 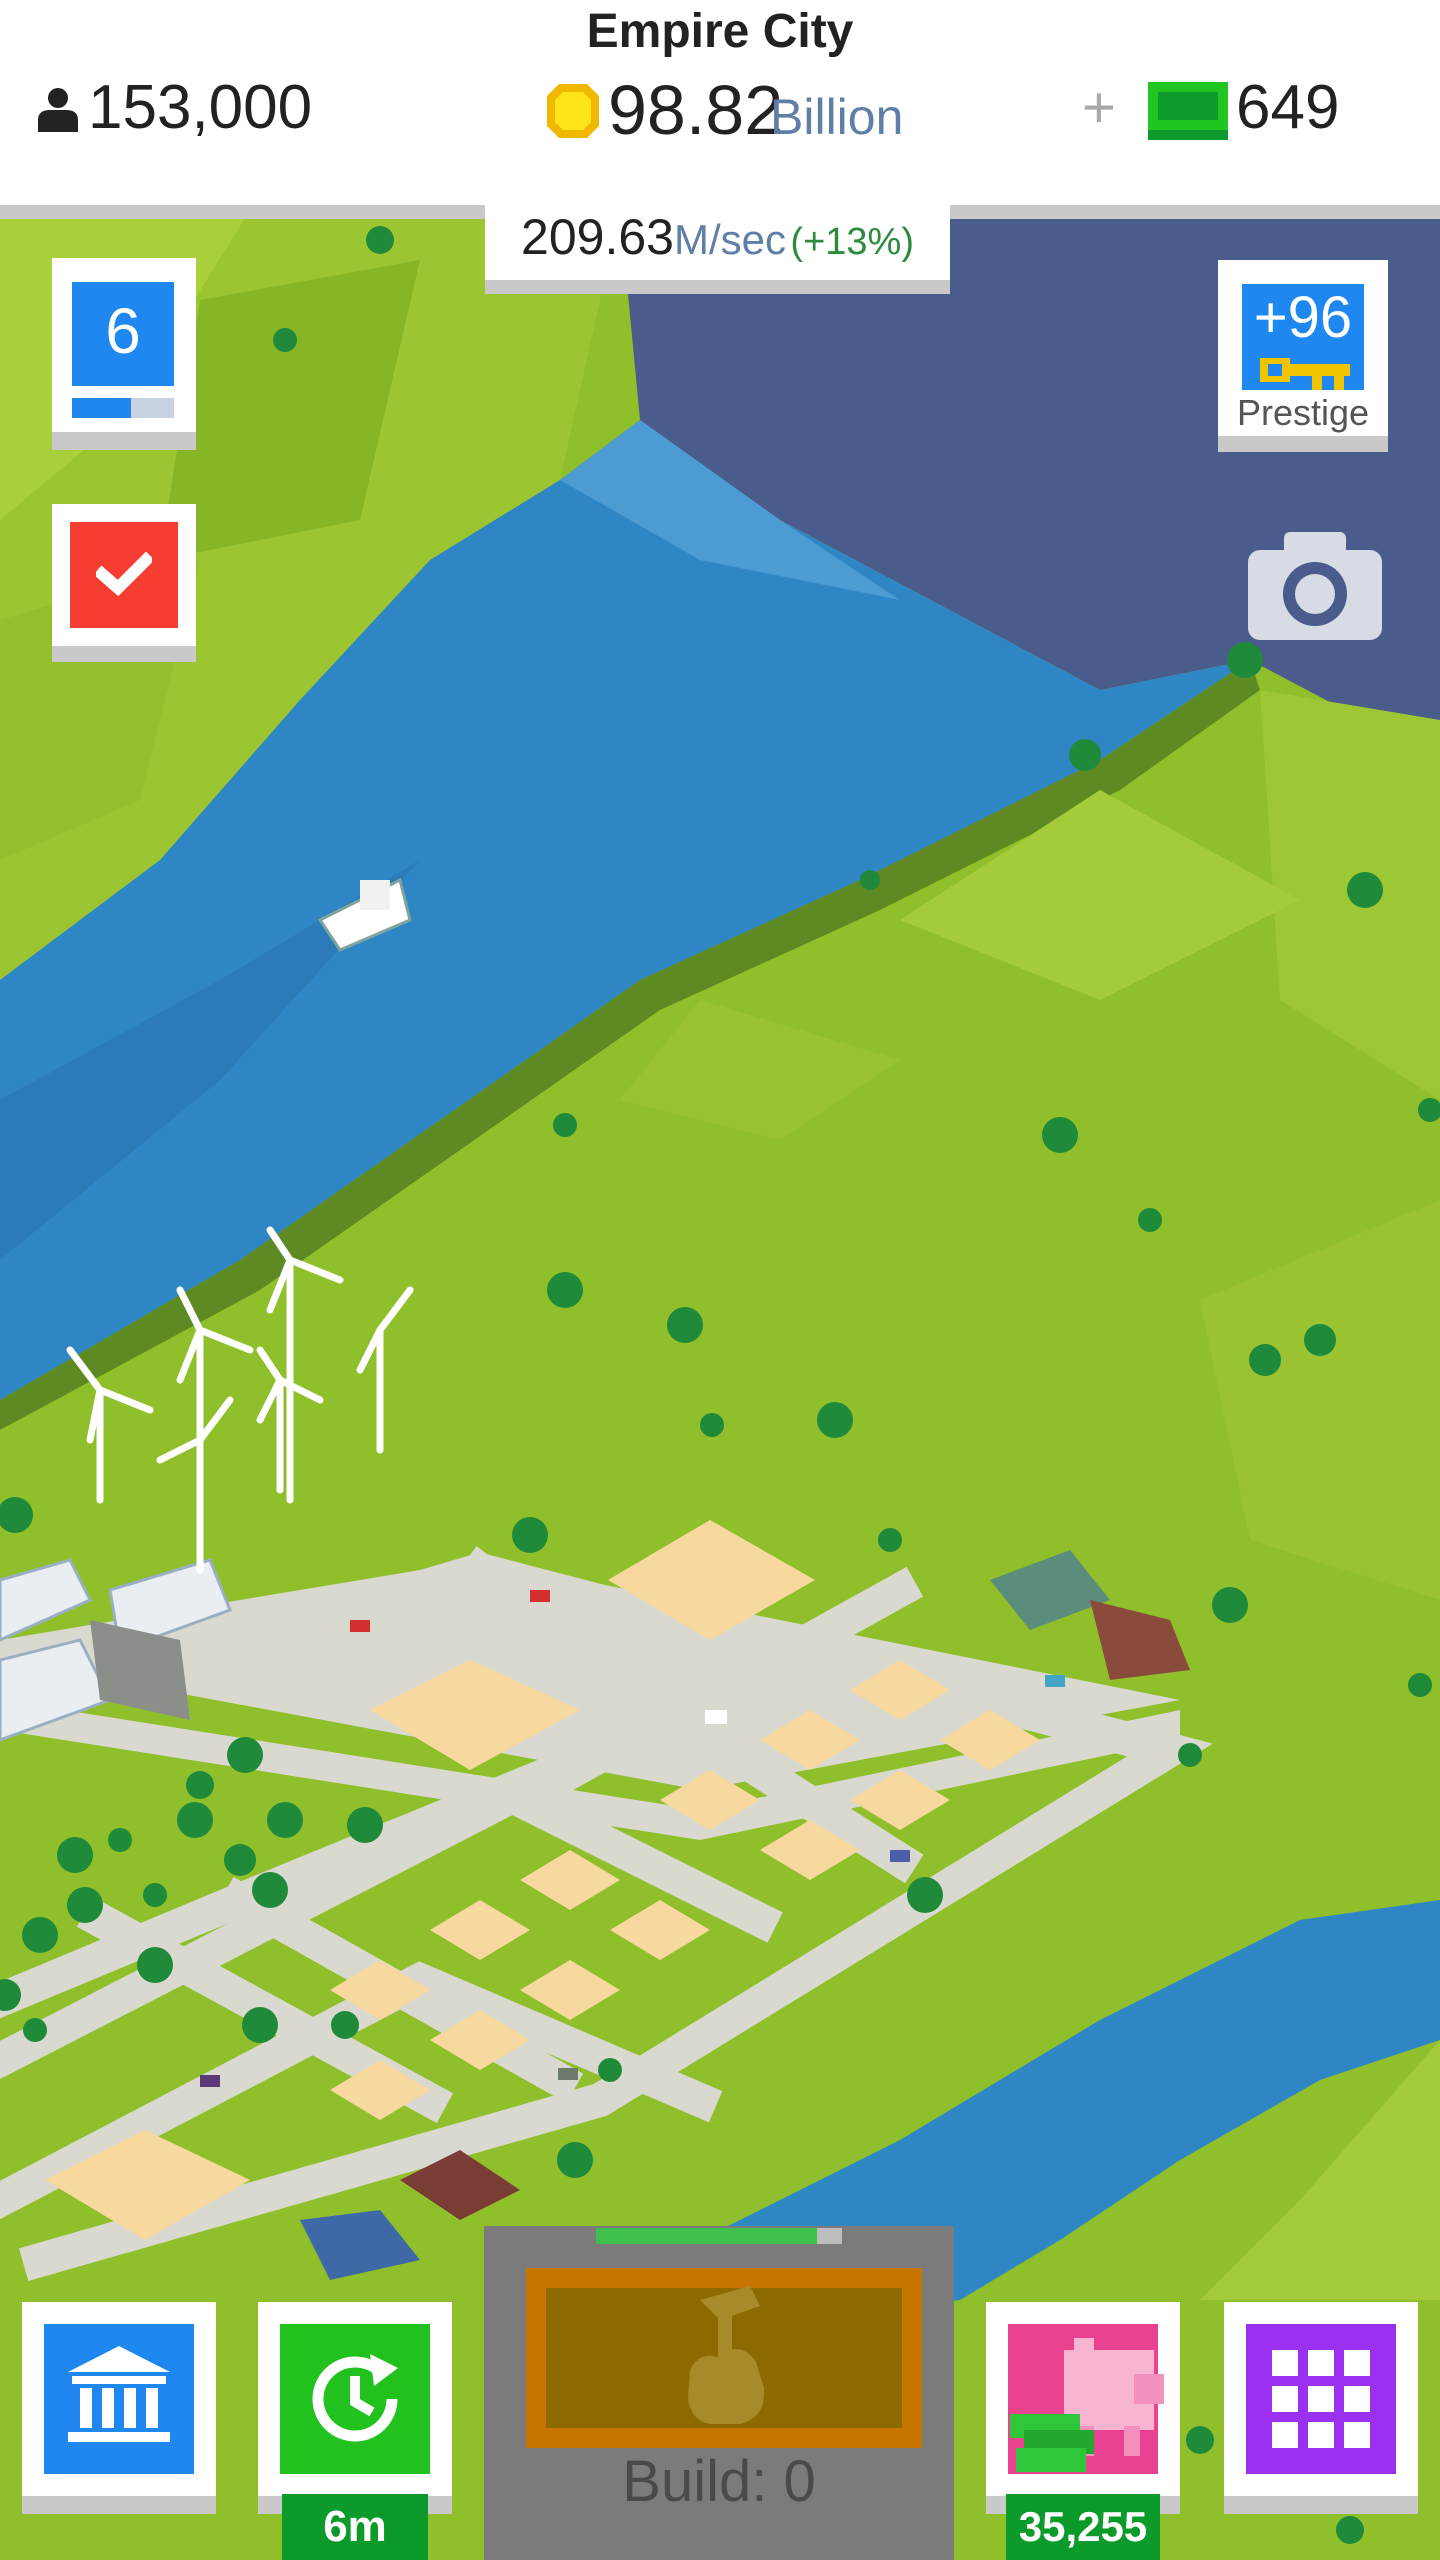 I want to click on build-progress-fill, so click(x=707, y=2236).